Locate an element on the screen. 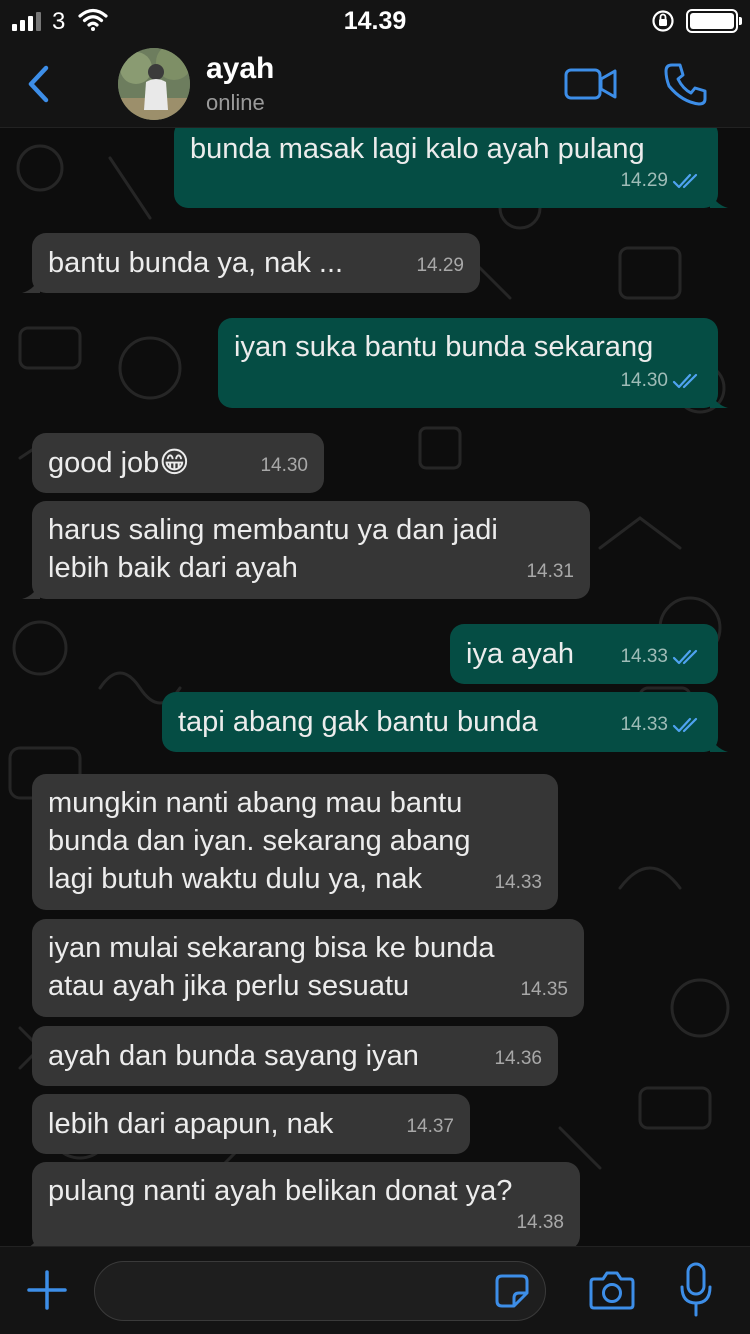  contact-name: ayah is located at coordinates (240, 69).